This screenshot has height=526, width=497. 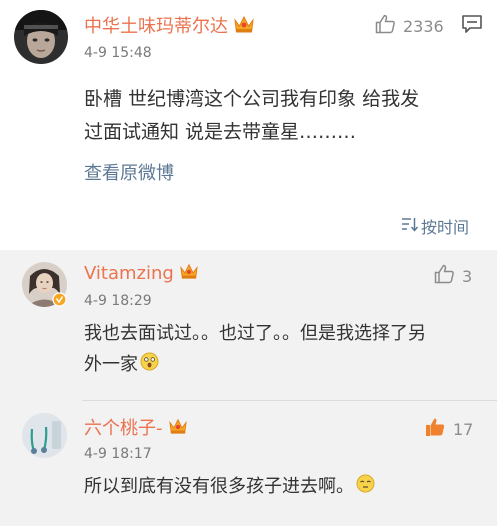 What do you see at coordinates (410, 226) in the screenshot?
I see `sort-icon` at bounding box center [410, 226].